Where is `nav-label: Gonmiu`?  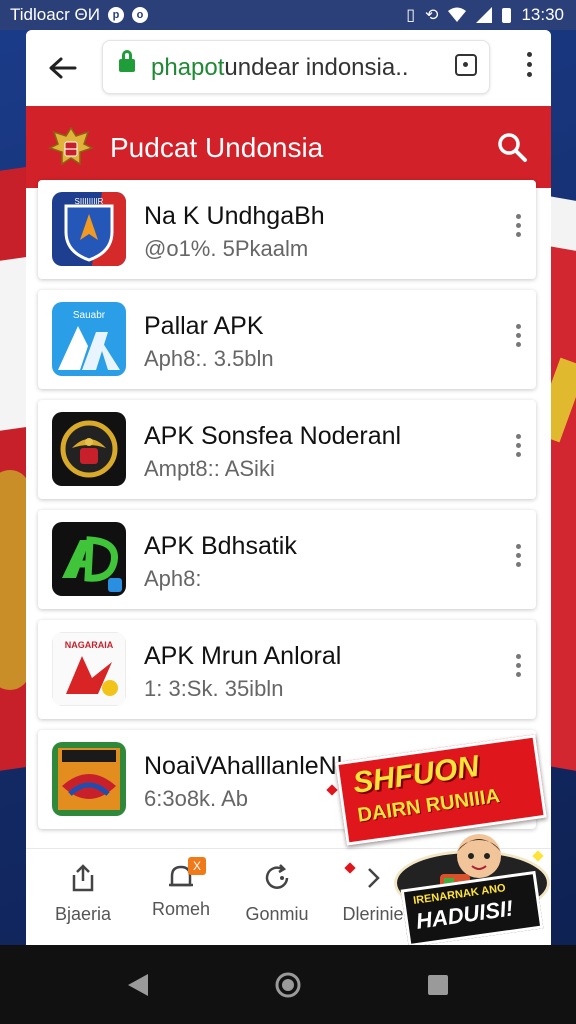 nav-label: Gonmiu is located at coordinates (277, 914).